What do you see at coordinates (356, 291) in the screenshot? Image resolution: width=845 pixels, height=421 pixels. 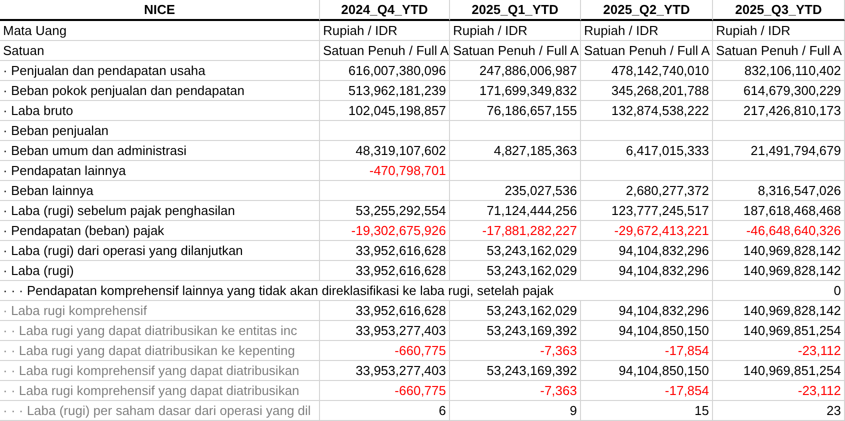 I see `row-label: · · · Pendapatan komprehensif lainnya yang tidak akan direklasifikasi ke laba rugi, setelah pajak` at bounding box center [356, 291].